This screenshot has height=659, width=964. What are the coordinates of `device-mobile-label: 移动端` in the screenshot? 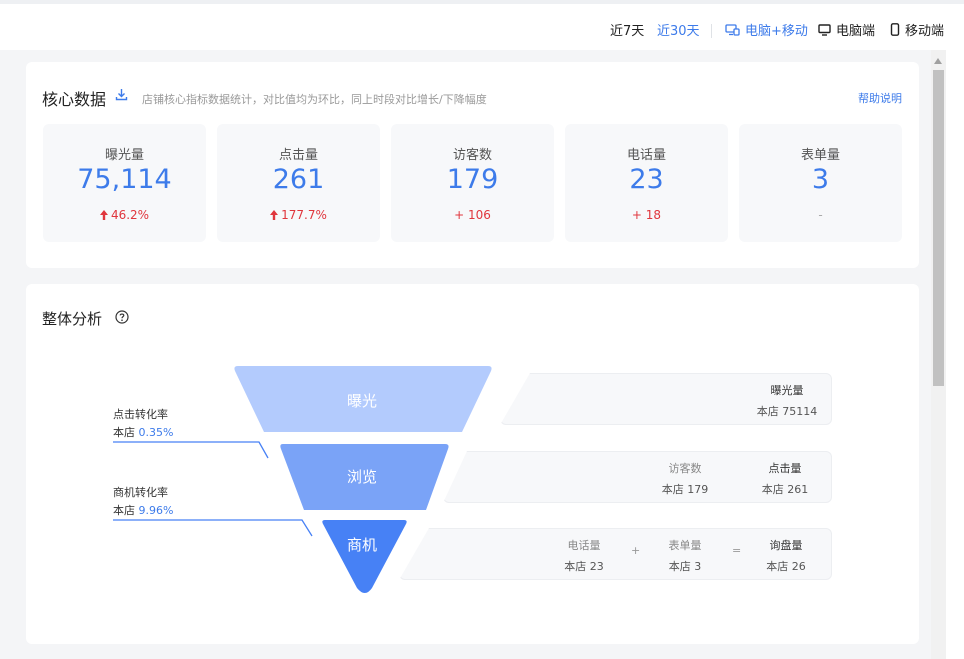 It's located at (925, 31).